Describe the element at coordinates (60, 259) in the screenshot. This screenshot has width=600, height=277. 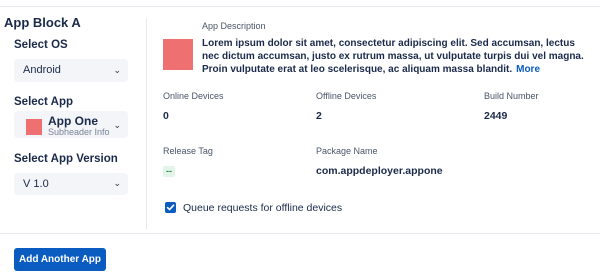
I see `add-another-app-button: Add Another App` at that location.